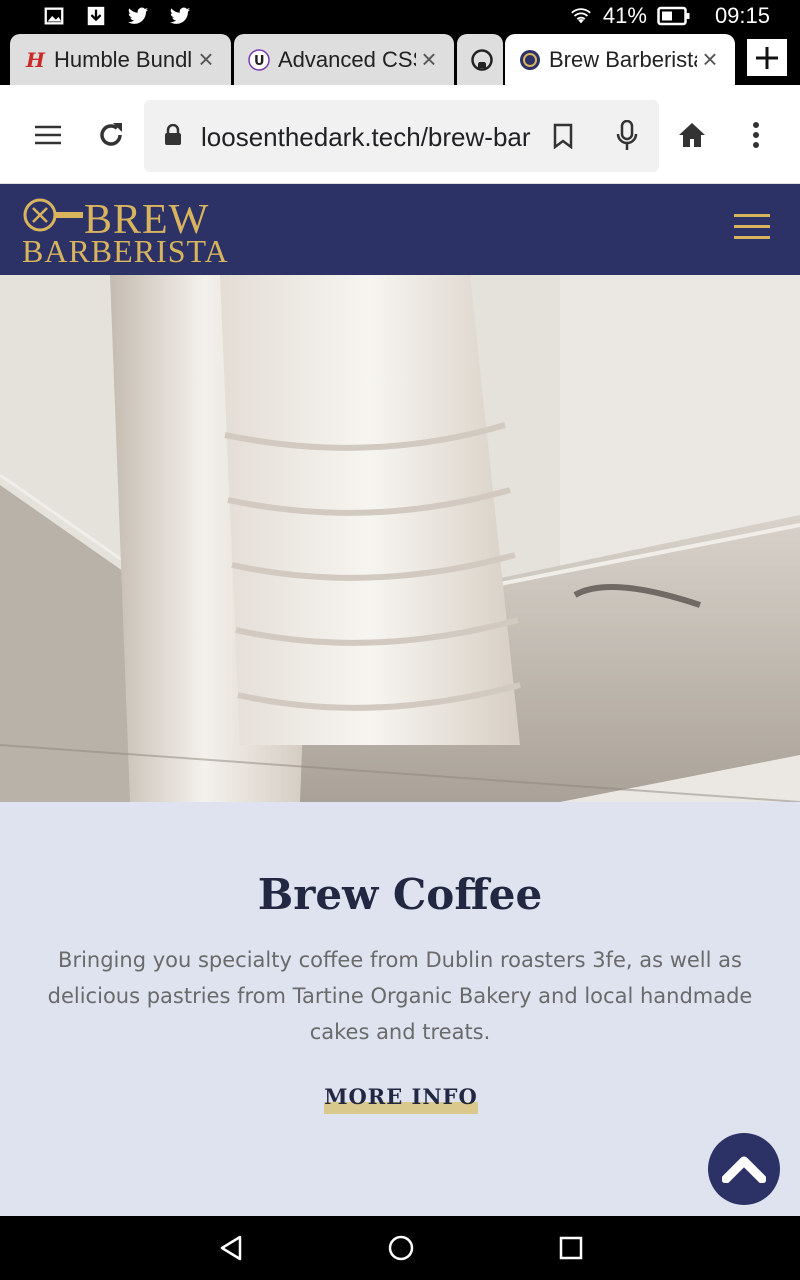 The image size is (800, 1280). What do you see at coordinates (627, 136) in the screenshot?
I see `microphone-icon` at bounding box center [627, 136].